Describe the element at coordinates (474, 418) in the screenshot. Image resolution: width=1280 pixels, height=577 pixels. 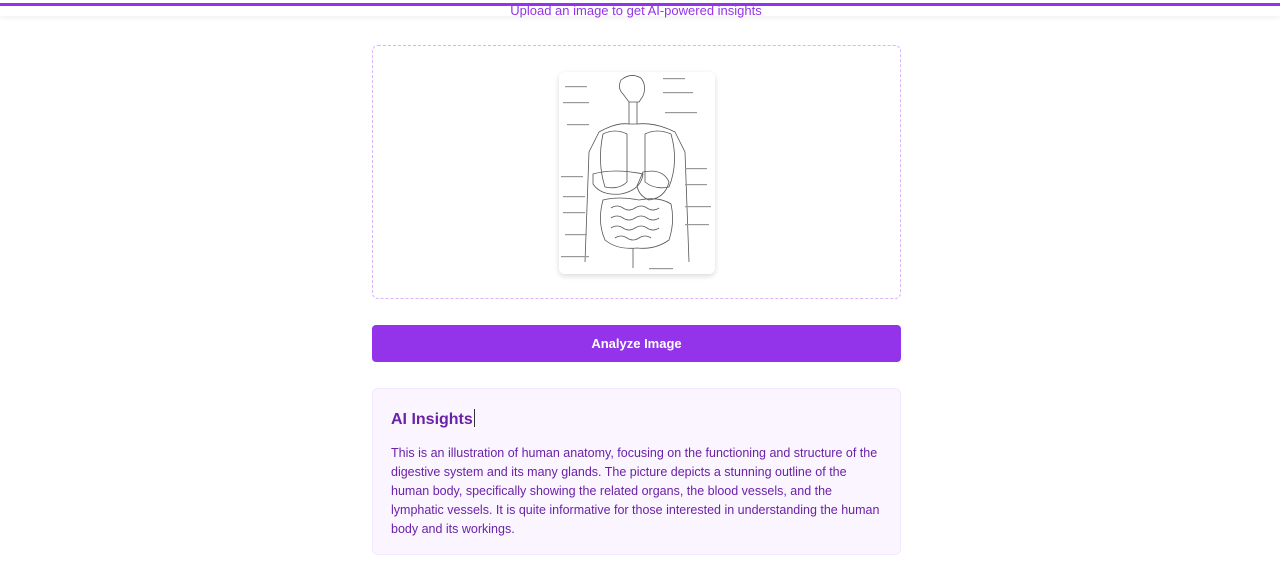
I see `text-cursor` at that location.